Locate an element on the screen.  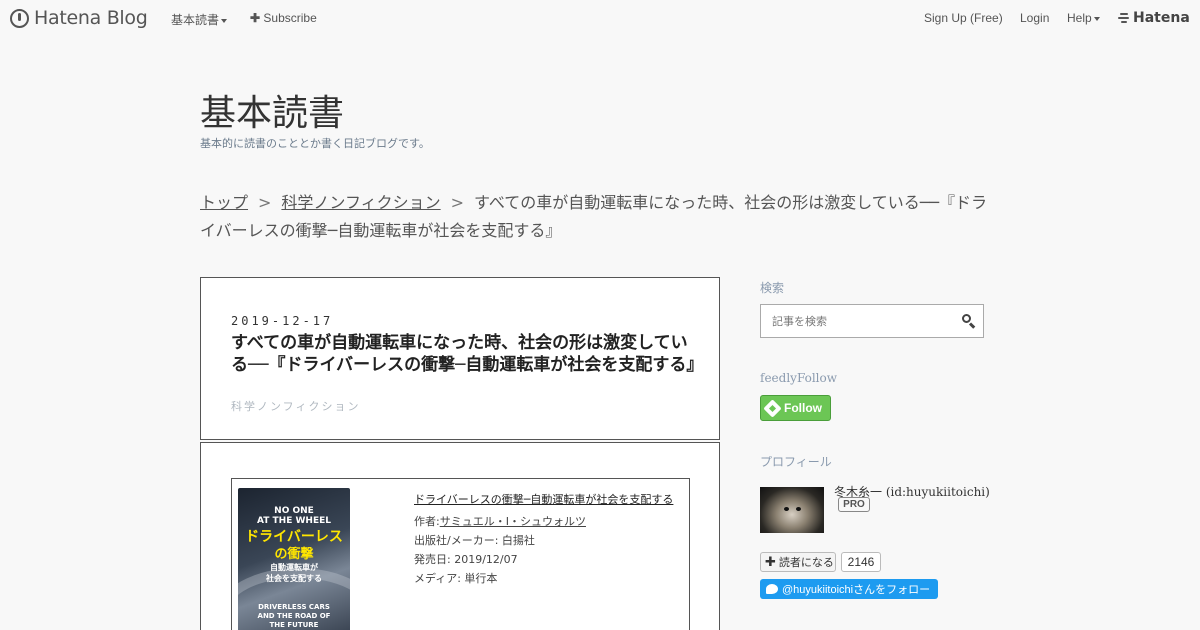
reader-count-badge: 2146 is located at coordinates (861, 562).